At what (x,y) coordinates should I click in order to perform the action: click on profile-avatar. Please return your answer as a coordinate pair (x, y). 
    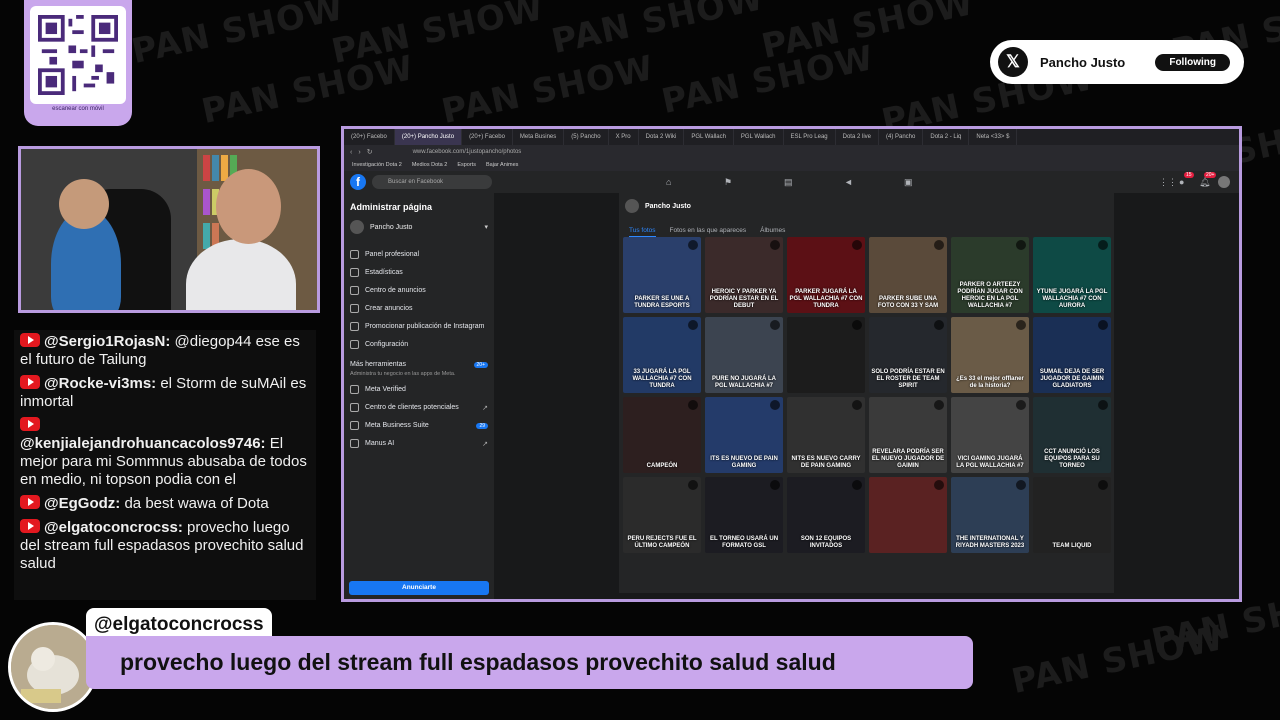
    Looking at the image, I should click on (1224, 182).